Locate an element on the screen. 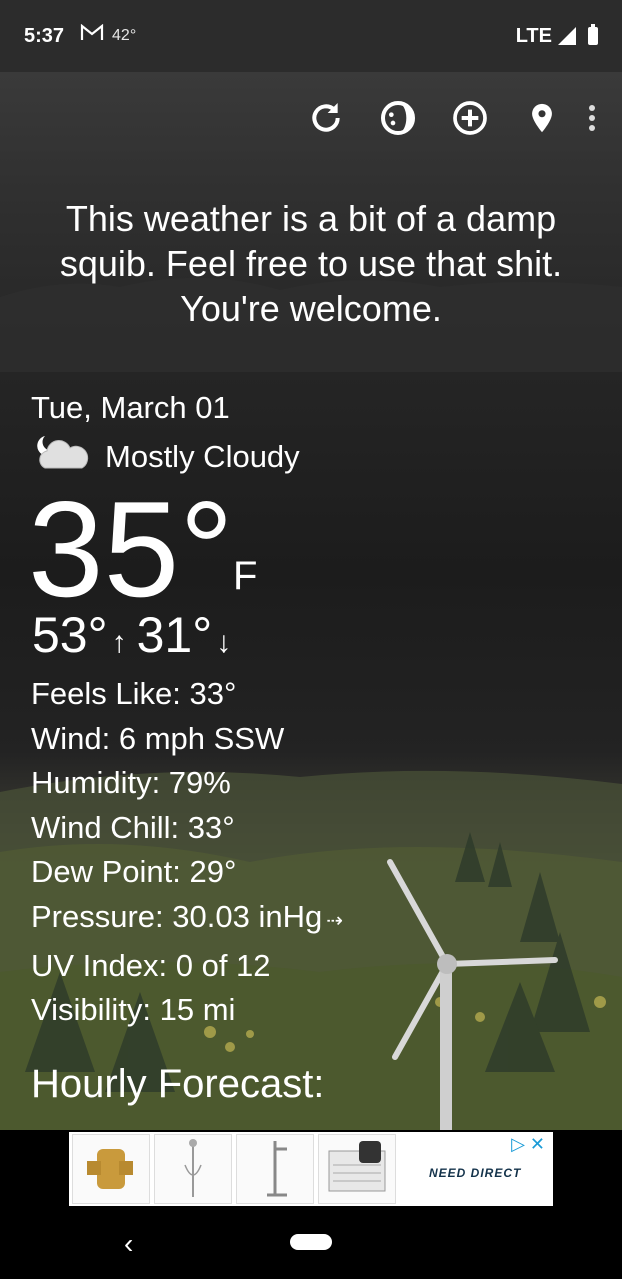  navigation-bar: ‹ is located at coordinates (311, 1244).